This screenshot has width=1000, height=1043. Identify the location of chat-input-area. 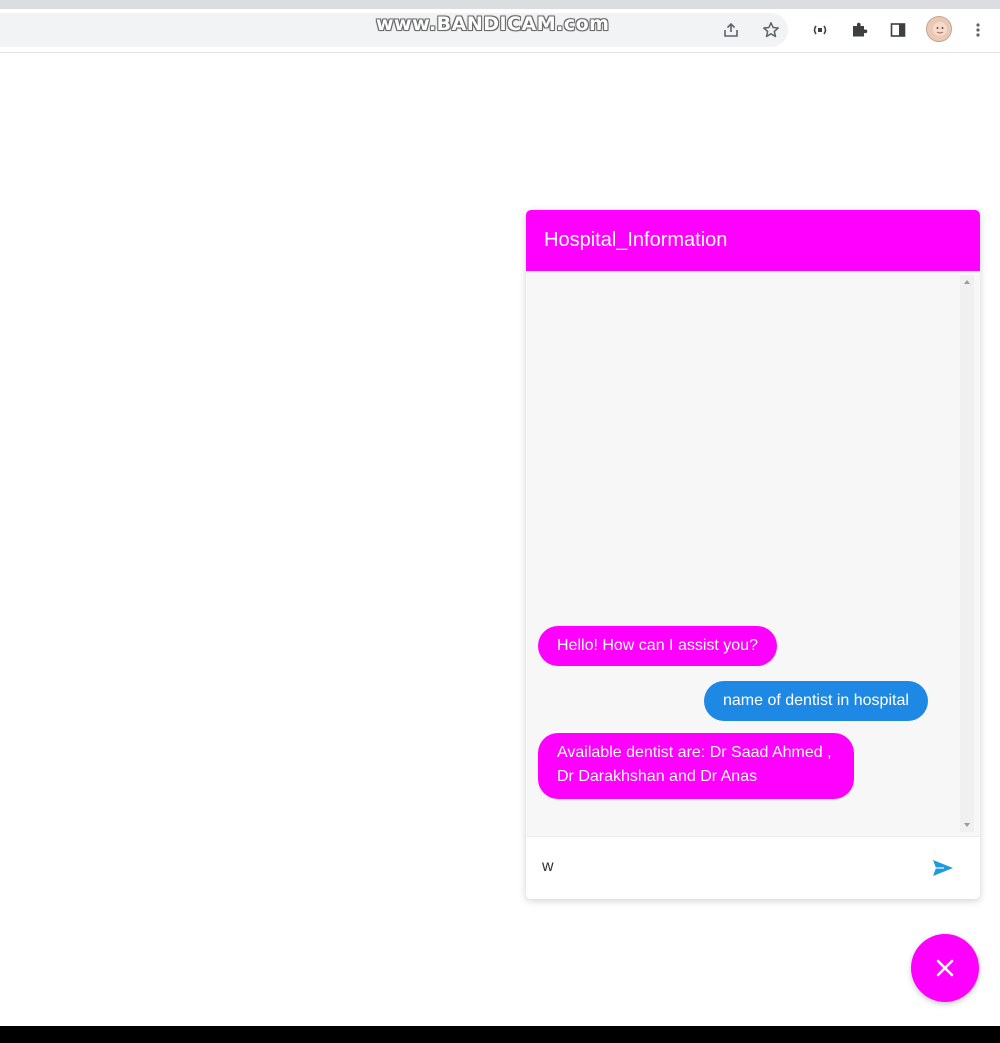
(753, 867).